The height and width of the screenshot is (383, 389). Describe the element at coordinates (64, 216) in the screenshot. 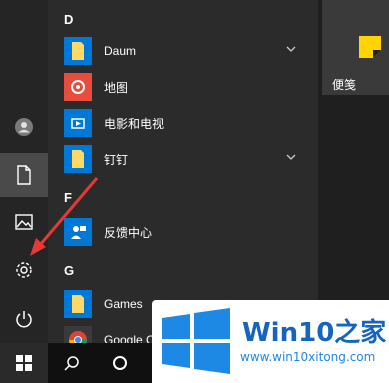

I see `annotation-arrow-icon` at that location.